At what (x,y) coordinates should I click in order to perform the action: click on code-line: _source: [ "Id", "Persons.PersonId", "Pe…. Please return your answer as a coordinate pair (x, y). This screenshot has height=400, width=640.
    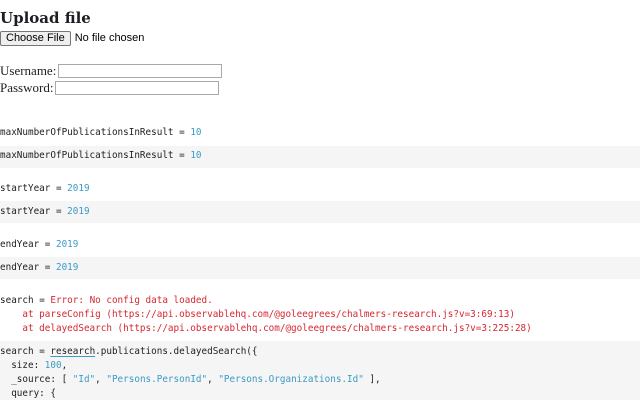
    Looking at the image, I should click on (190, 380).